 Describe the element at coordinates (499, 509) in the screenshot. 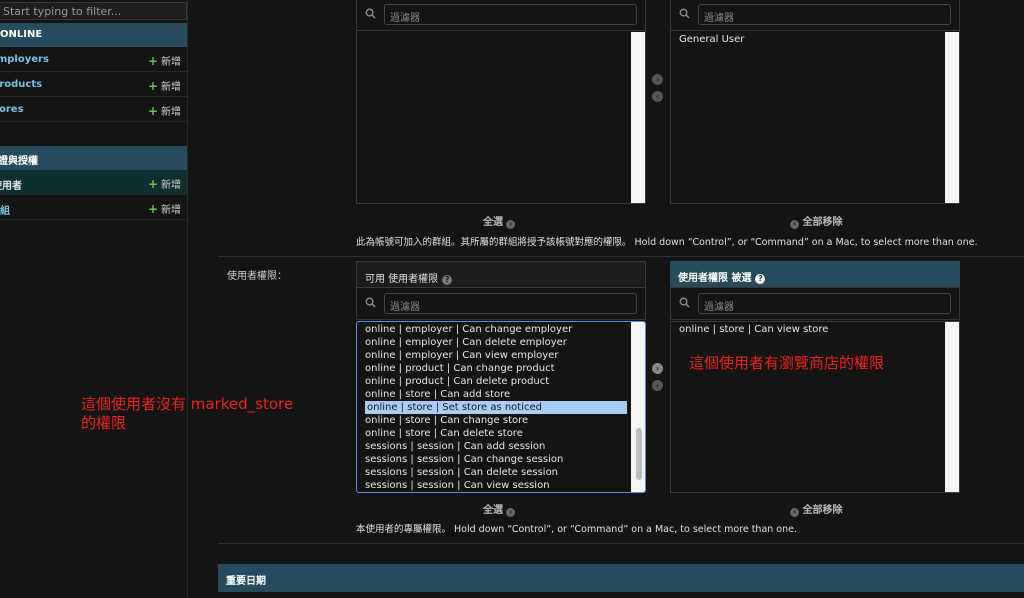

I see `permissions-choose-all-link: 全選 ›` at that location.